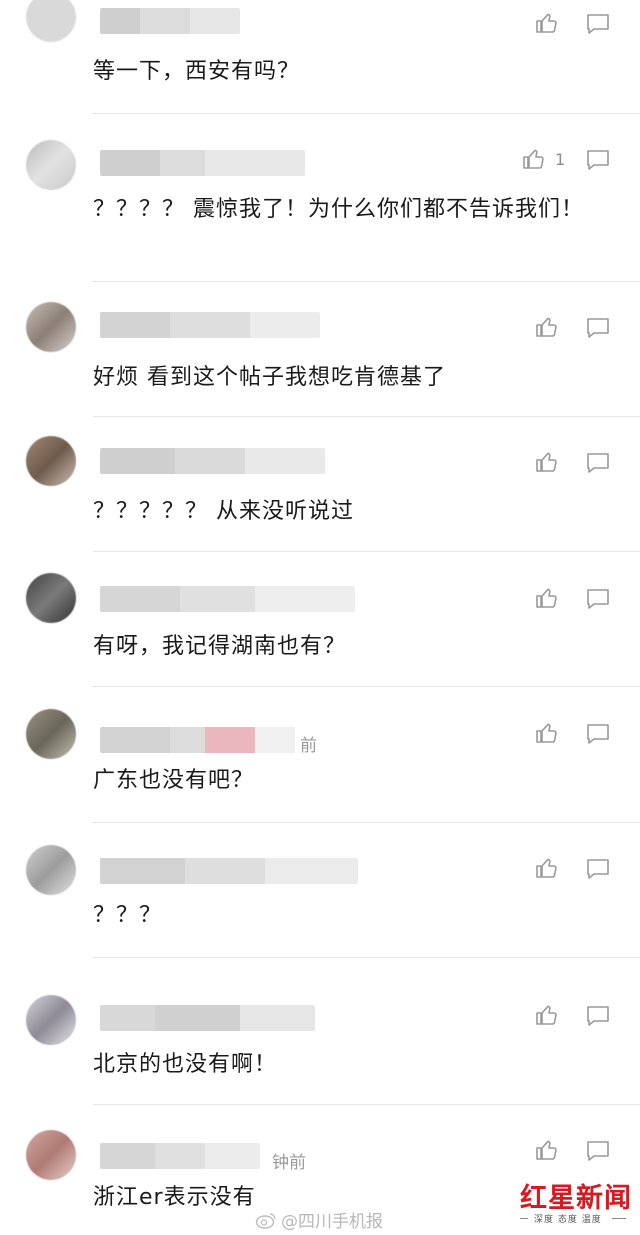 This screenshot has width=640, height=1235. What do you see at coordinates (568, 1220) in the screenshot?
I see `brand-tagline: 深度 态度 温度` at bounding box center [568, 1220].